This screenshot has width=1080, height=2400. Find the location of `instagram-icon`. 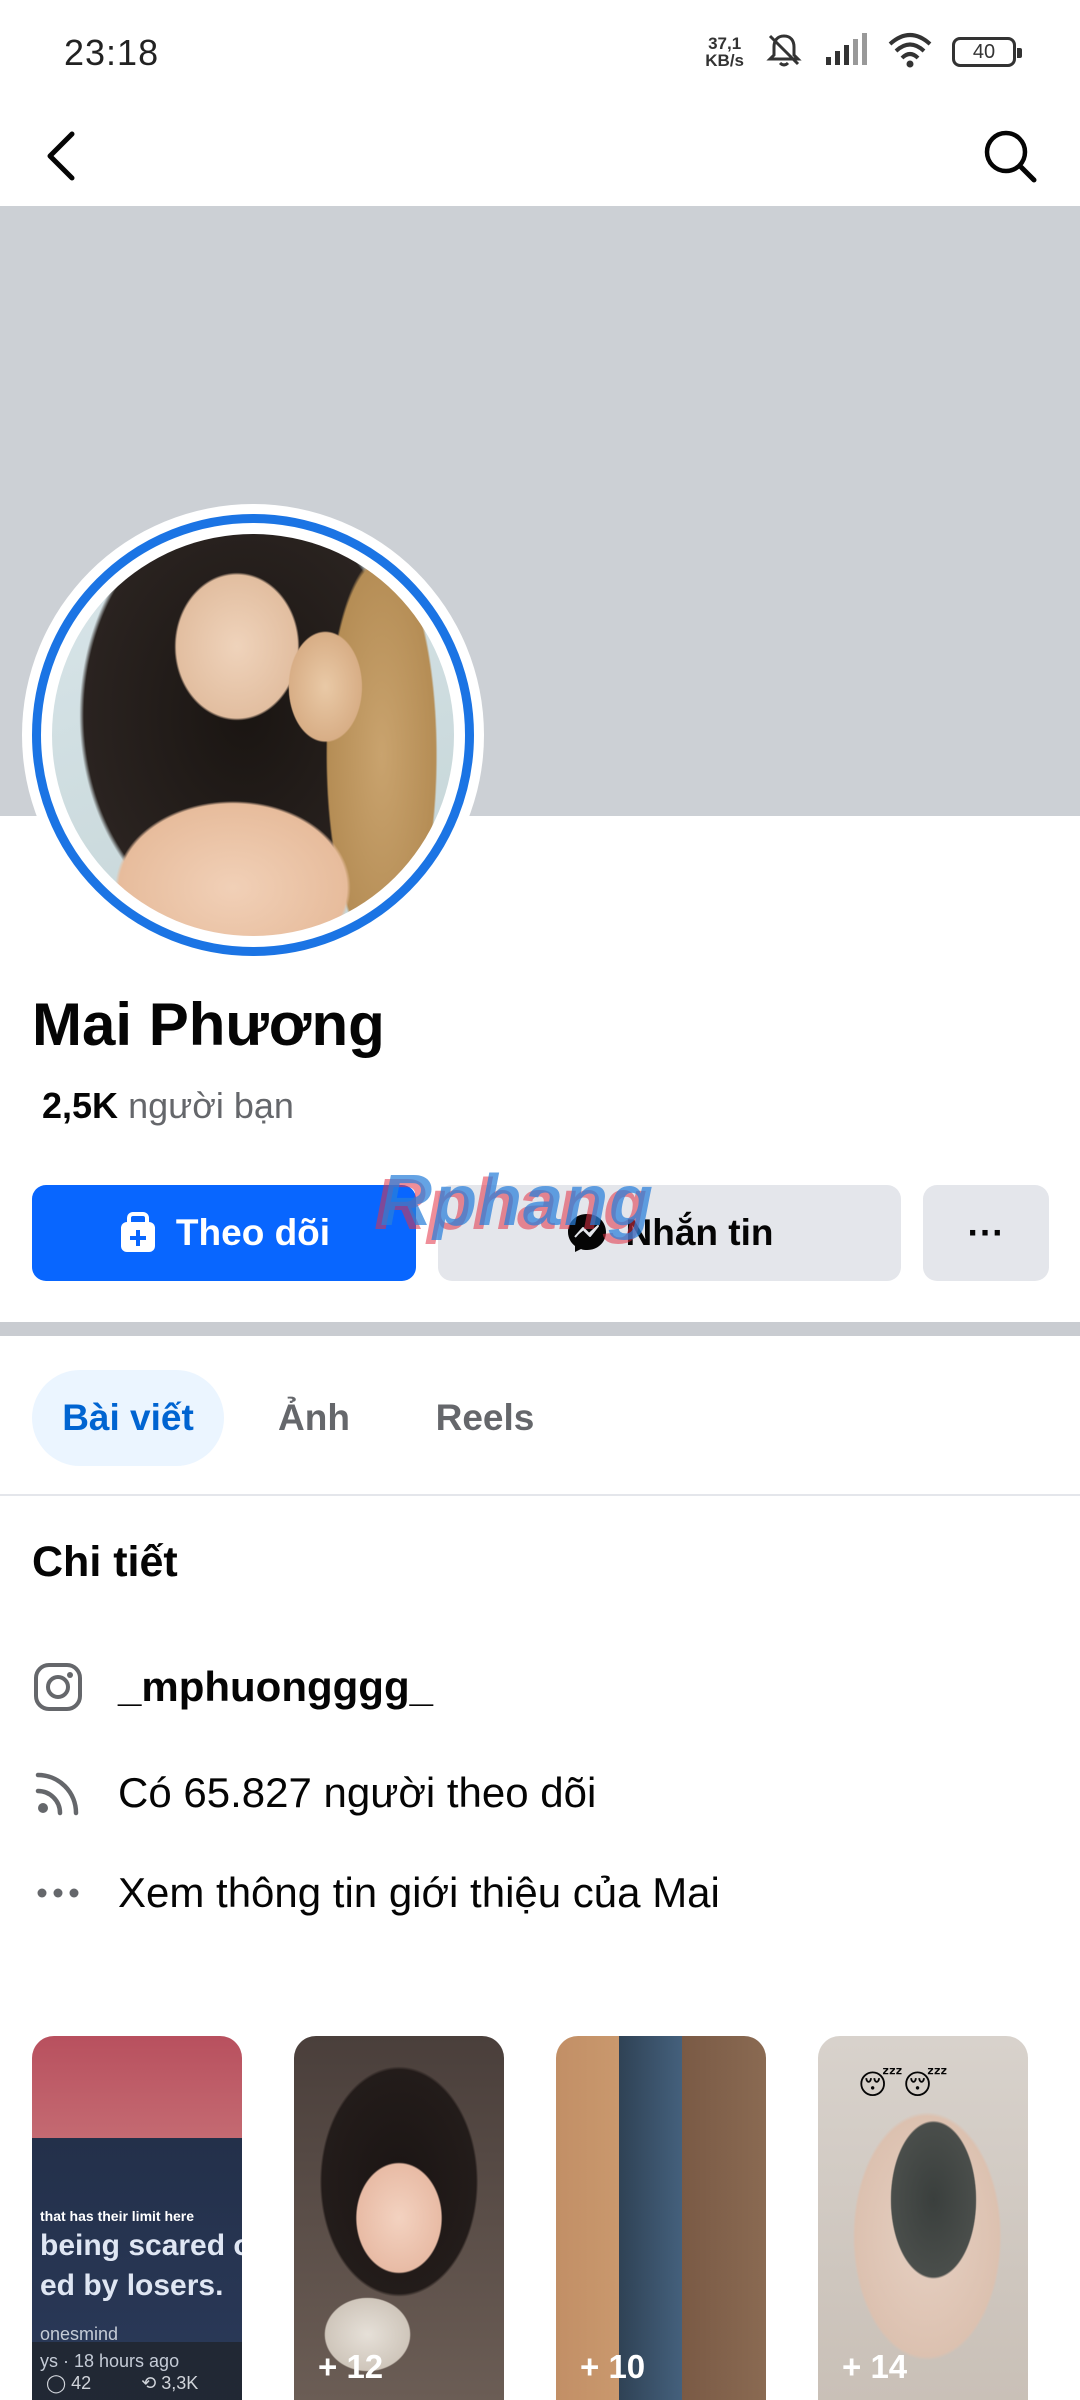

instagram-icon is located at coordinates (58, 1687).